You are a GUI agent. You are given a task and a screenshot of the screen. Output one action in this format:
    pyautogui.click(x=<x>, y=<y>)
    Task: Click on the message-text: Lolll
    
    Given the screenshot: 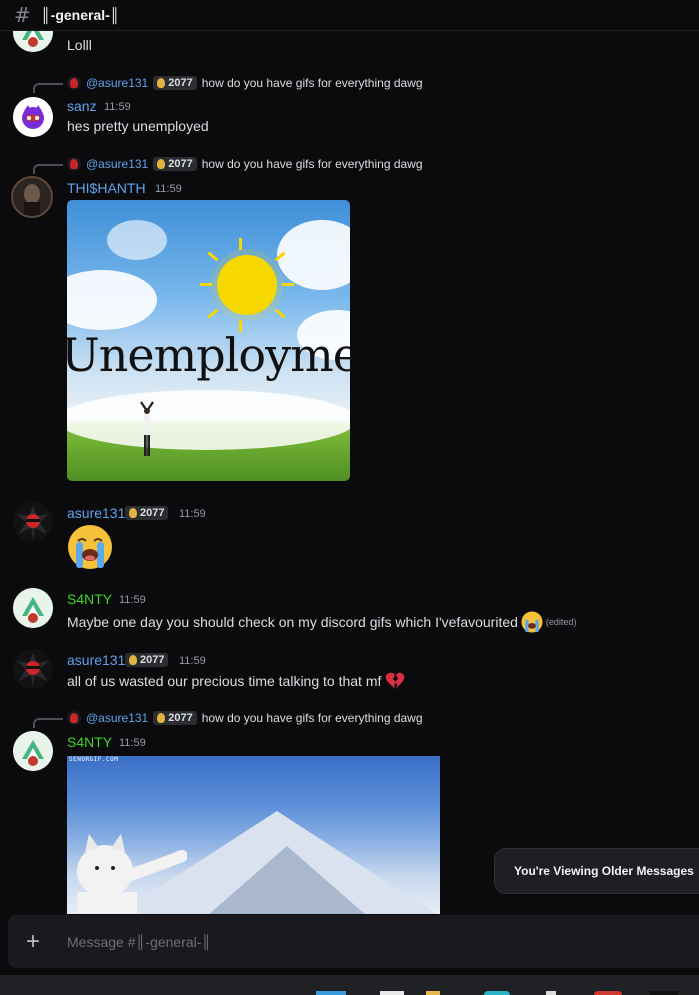 What is the action you would take?
    pyautogui.click(x=79, y=45)
    